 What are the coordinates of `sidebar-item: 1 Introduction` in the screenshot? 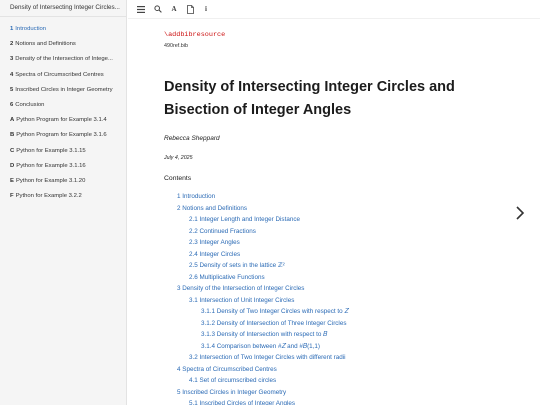 It's located at (63, 29).